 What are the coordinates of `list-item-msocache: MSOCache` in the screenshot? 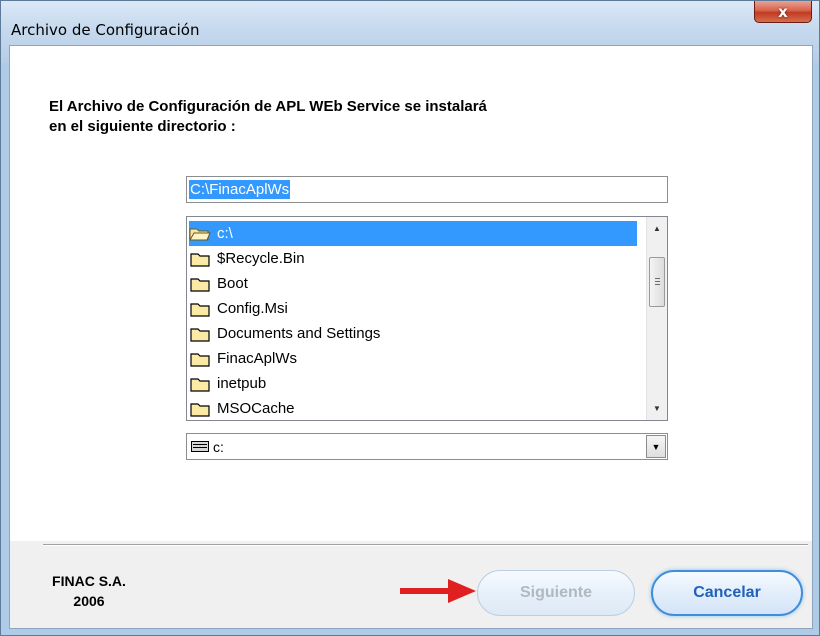 It's located at (413, 408).